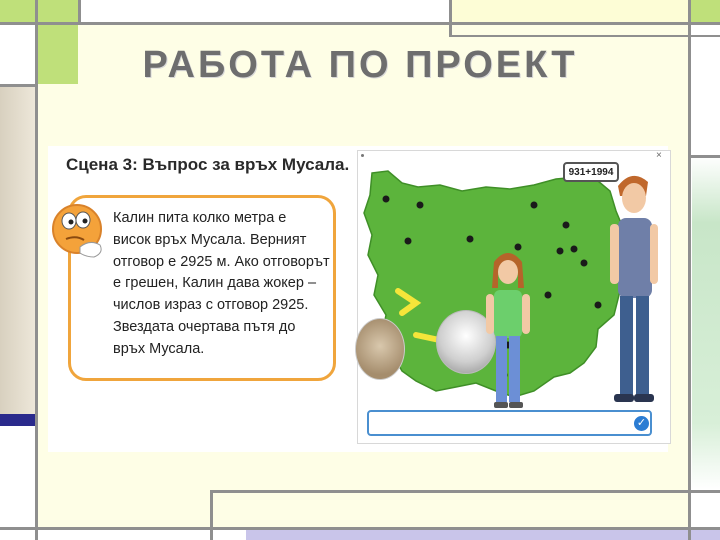  Describe the element at coordinates (210, 239) in the screenshot. I see `speech-line: висок връх Мусала. Верният` at that location.